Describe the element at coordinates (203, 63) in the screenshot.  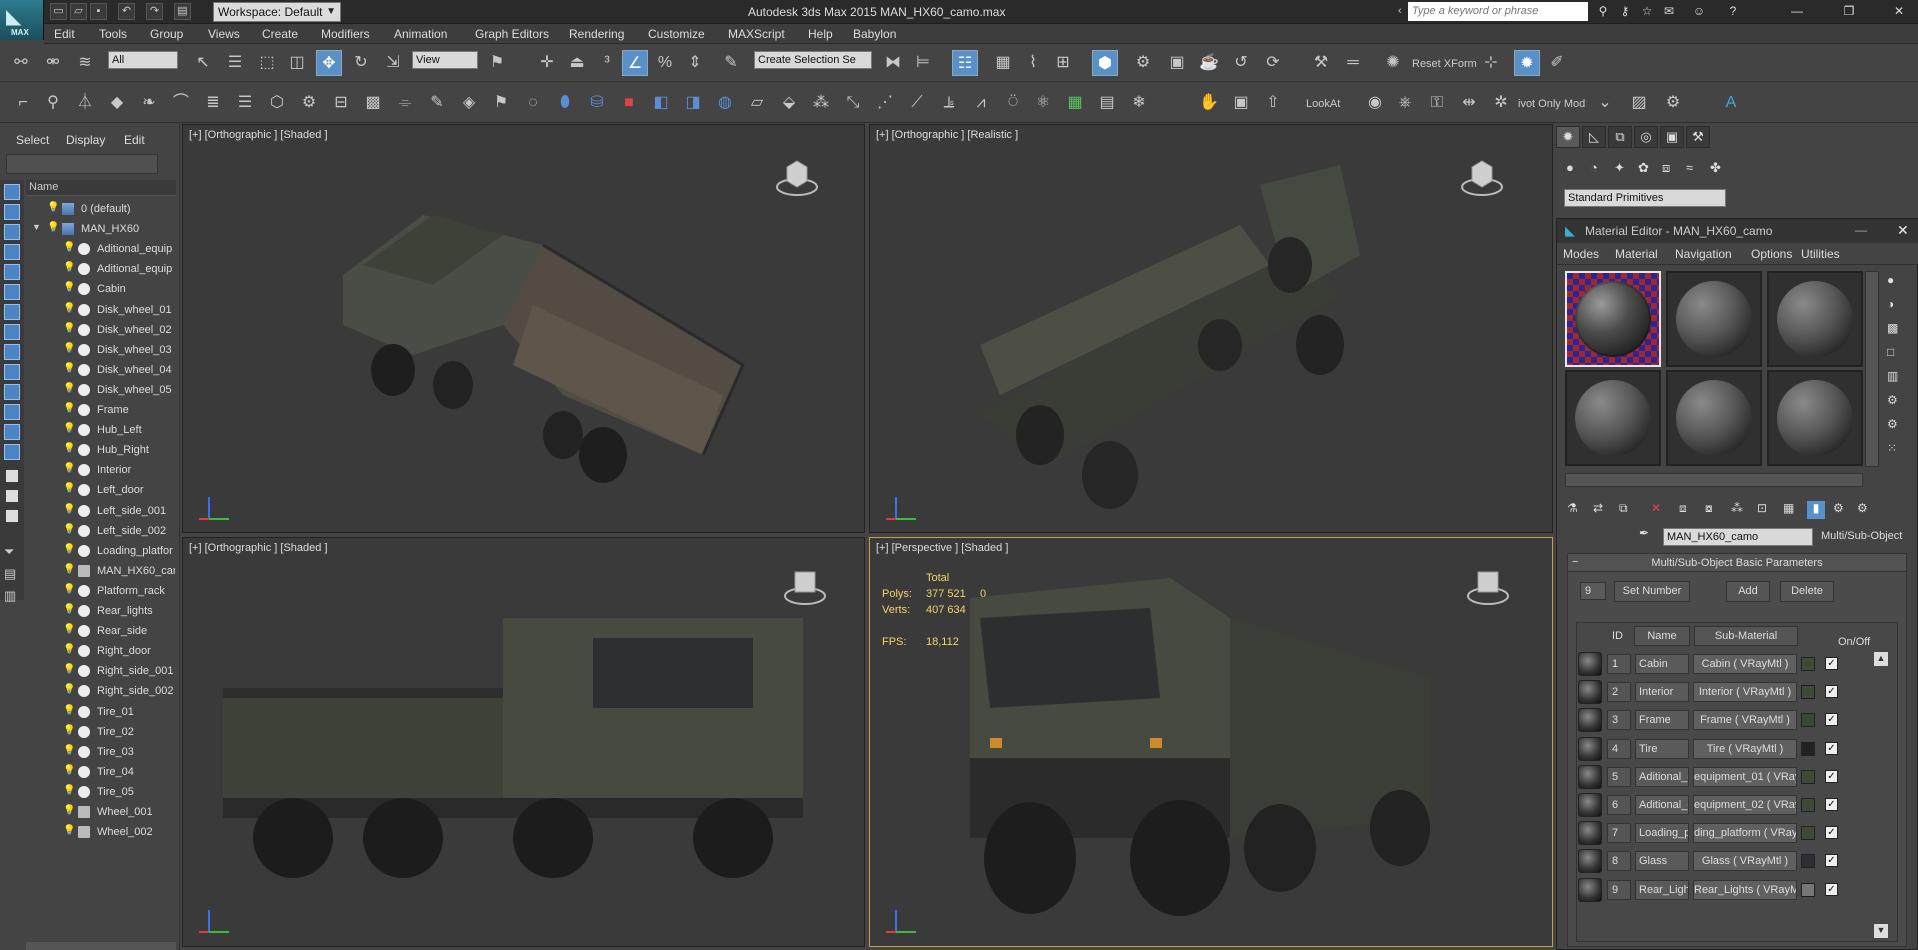
I see `select-object-icon: ↖` at that location.